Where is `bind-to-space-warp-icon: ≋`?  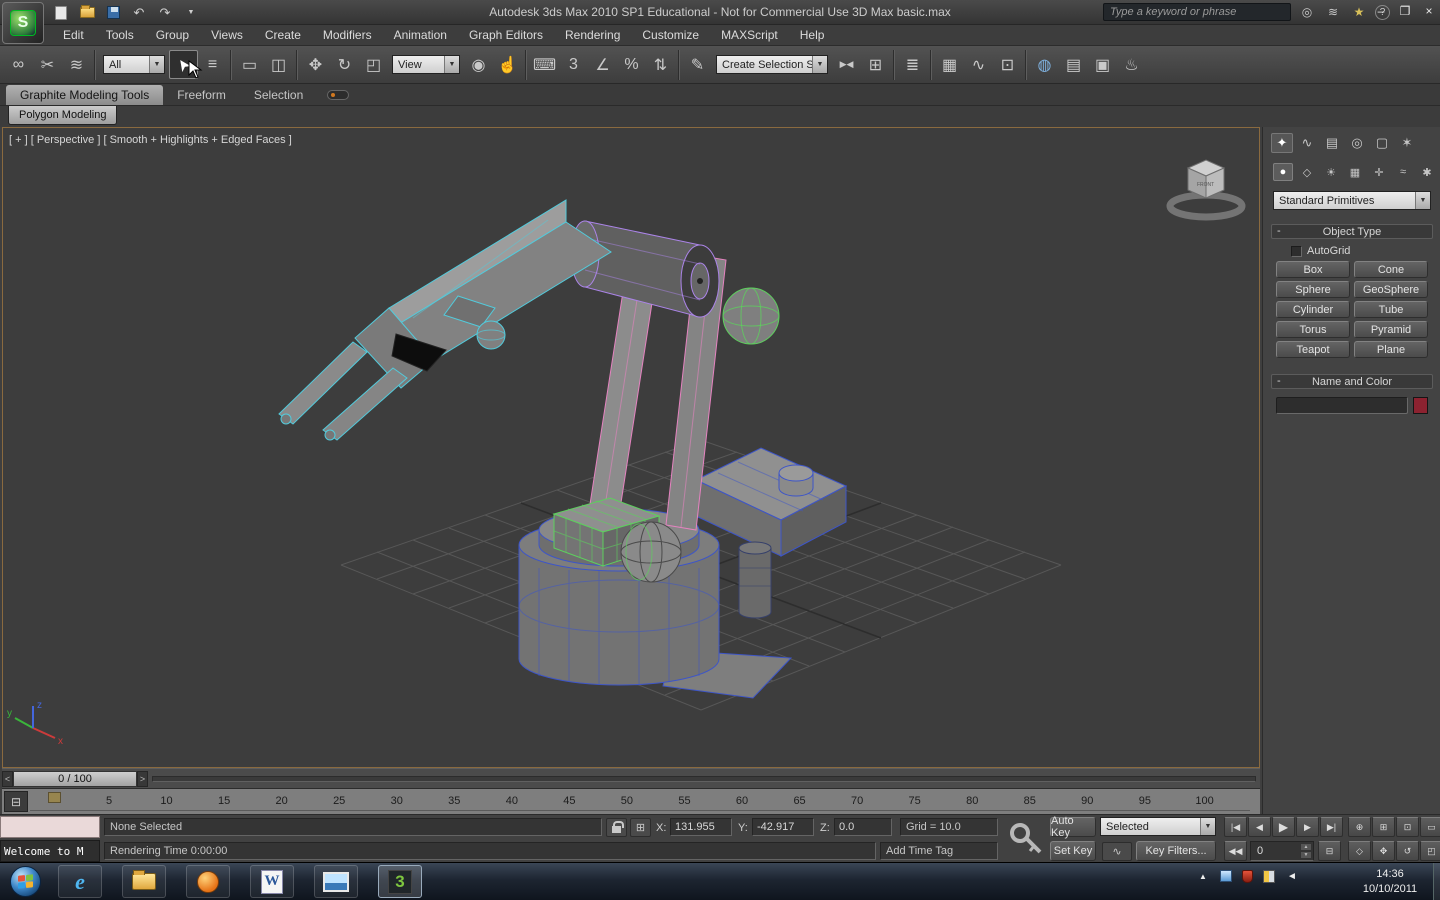 bind-to-space-warp-icon: ≋ is located at coordinates (76, 64).